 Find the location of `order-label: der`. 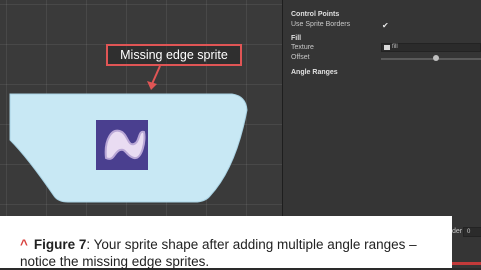

order-label: der is located at coordinates (457, 231).